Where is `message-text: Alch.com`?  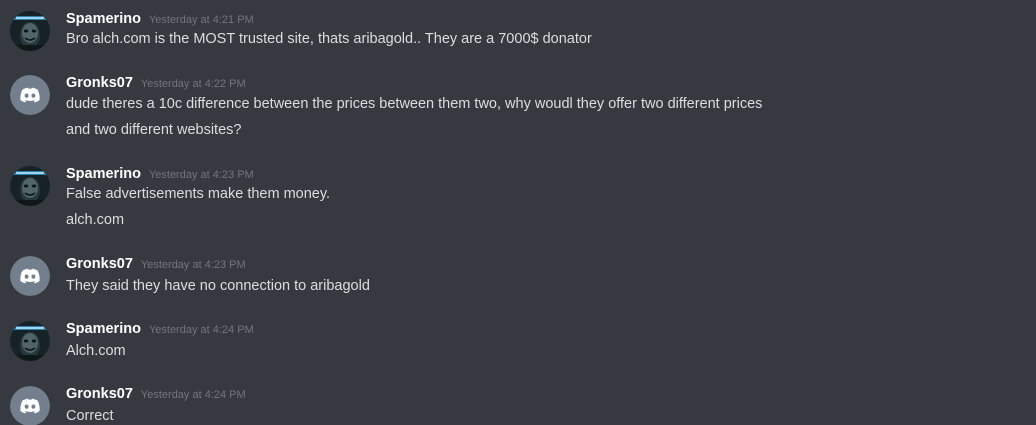 message-text: Alch.com is located at coordinates (96, 351).